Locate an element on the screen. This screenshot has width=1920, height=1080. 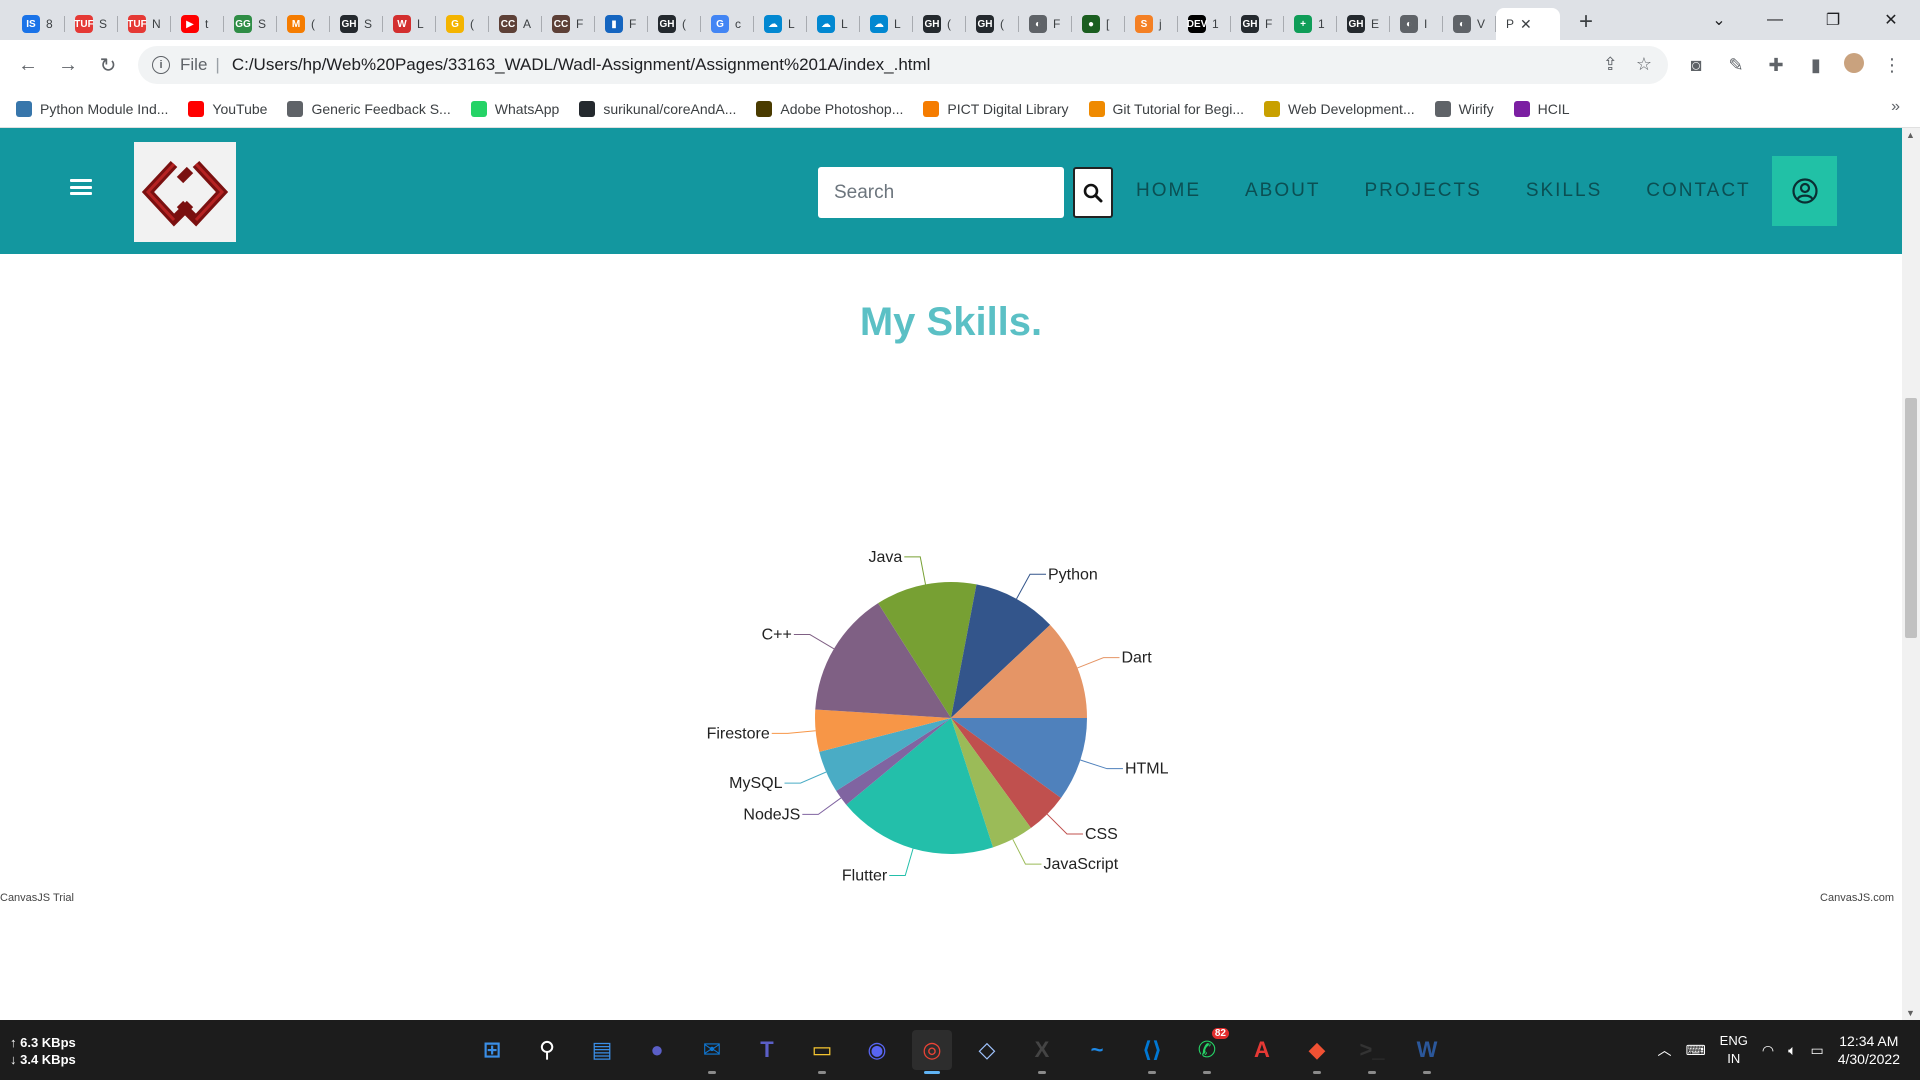
forward-icon: → is located at coordinates (68, 65).